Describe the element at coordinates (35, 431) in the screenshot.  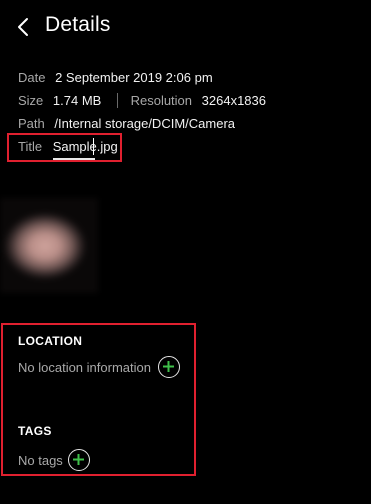
I see `tags-heading: TAGS` at that location.